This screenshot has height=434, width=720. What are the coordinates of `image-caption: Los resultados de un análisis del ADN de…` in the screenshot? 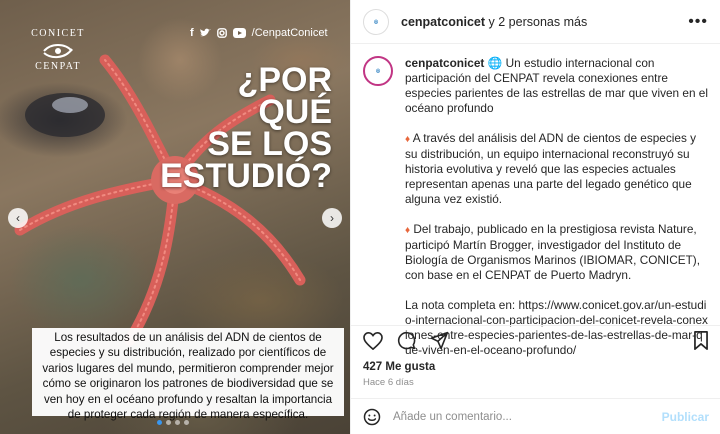 It's located at (188, 374).